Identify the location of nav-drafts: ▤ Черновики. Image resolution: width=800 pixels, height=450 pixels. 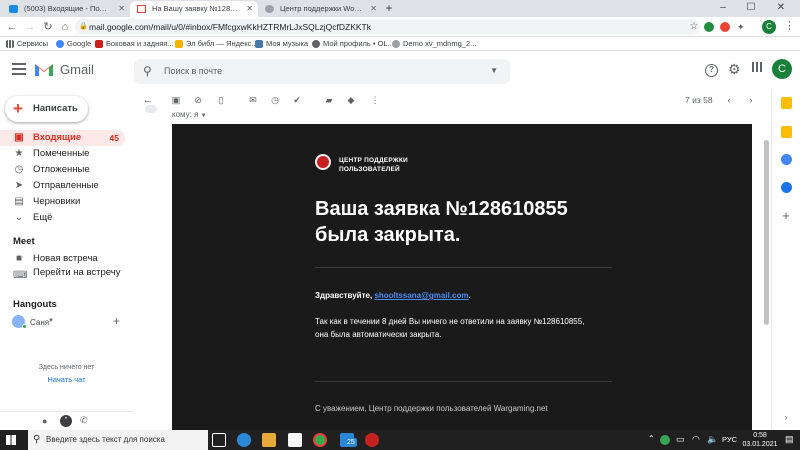
(62, 202).